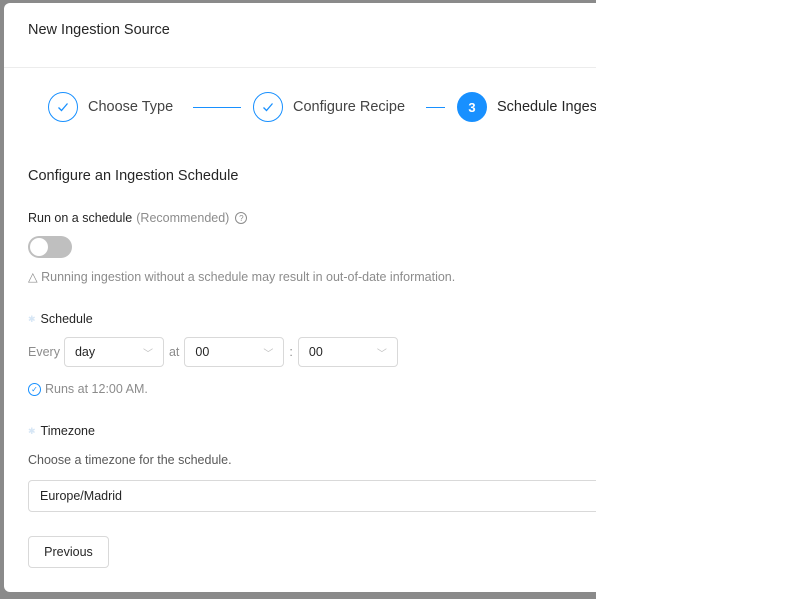  Describe the element at coordinates (131, 107) in the screenshot. I see `step-label: Choose Type` at that location.